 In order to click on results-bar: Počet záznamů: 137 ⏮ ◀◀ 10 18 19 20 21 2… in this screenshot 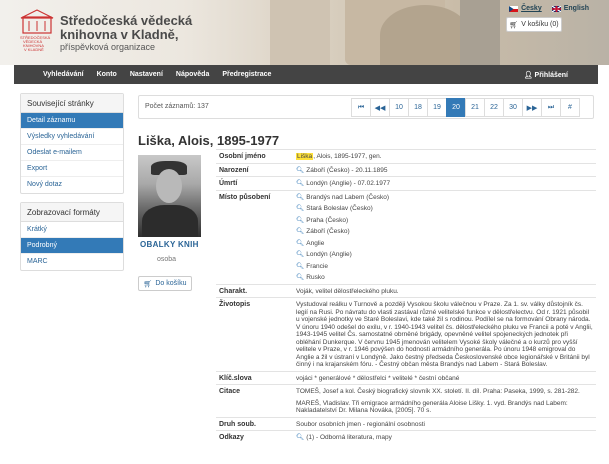, I will do `click(366, 107)`.